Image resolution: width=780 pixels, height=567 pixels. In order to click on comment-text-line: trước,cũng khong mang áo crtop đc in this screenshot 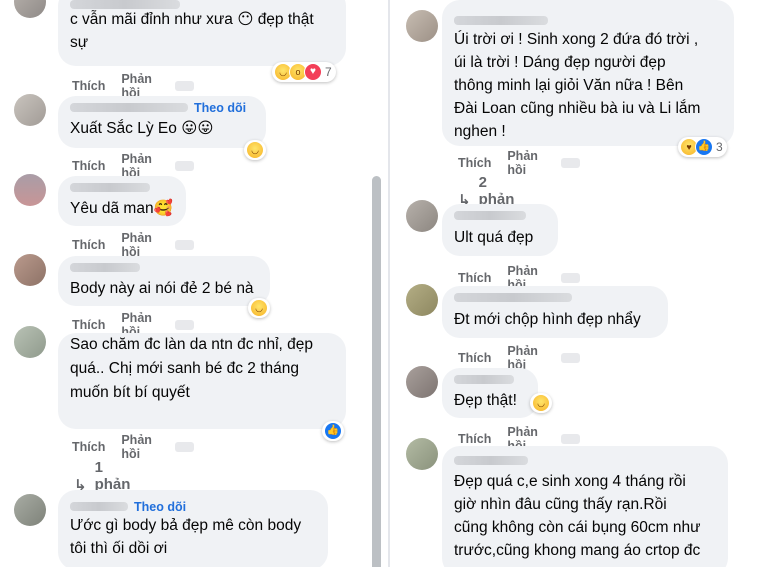, I will do `click(577, 550)`.